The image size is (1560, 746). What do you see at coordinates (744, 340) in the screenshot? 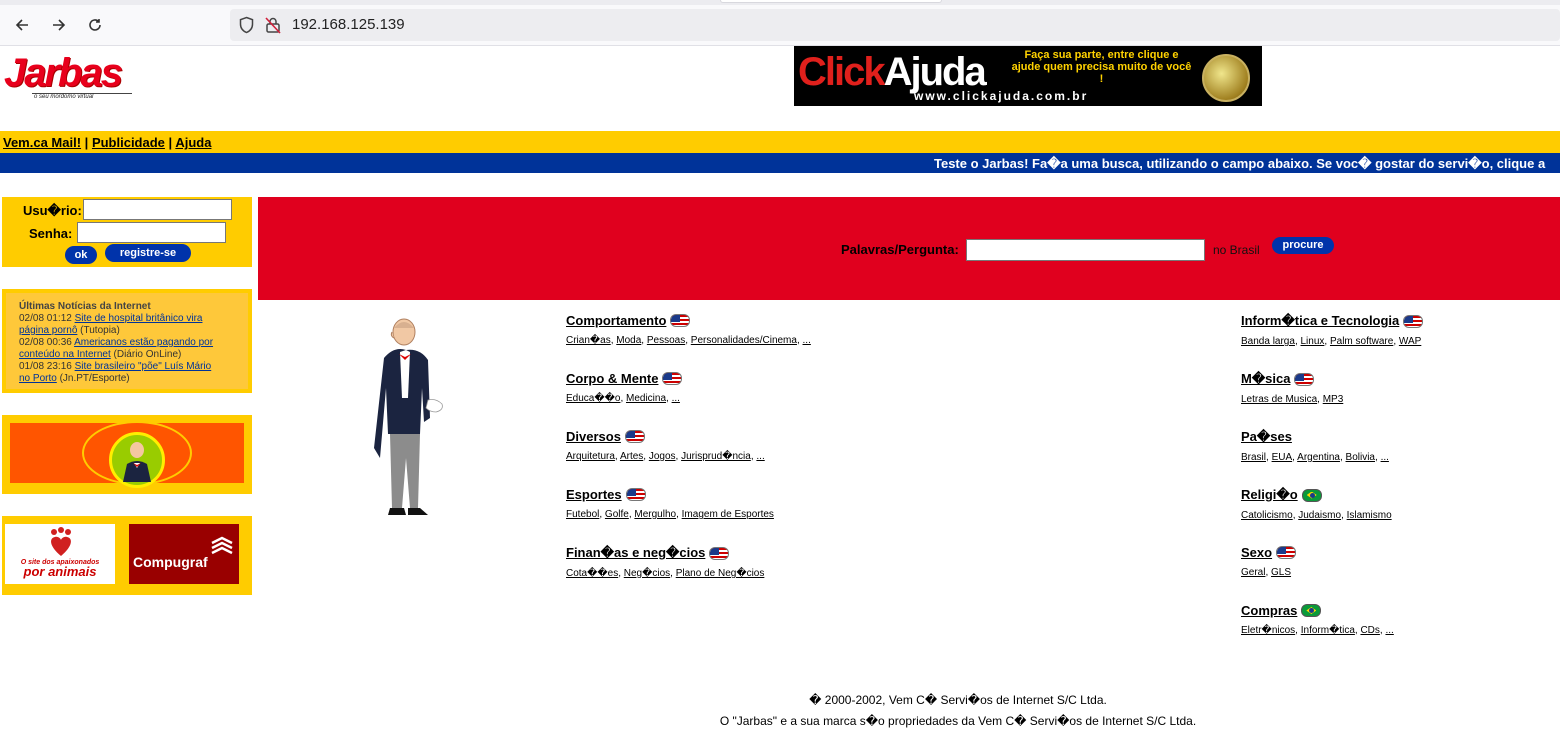
I see `subcategory-link: Personalidades/Cinema` at bounding box center [744, 340].